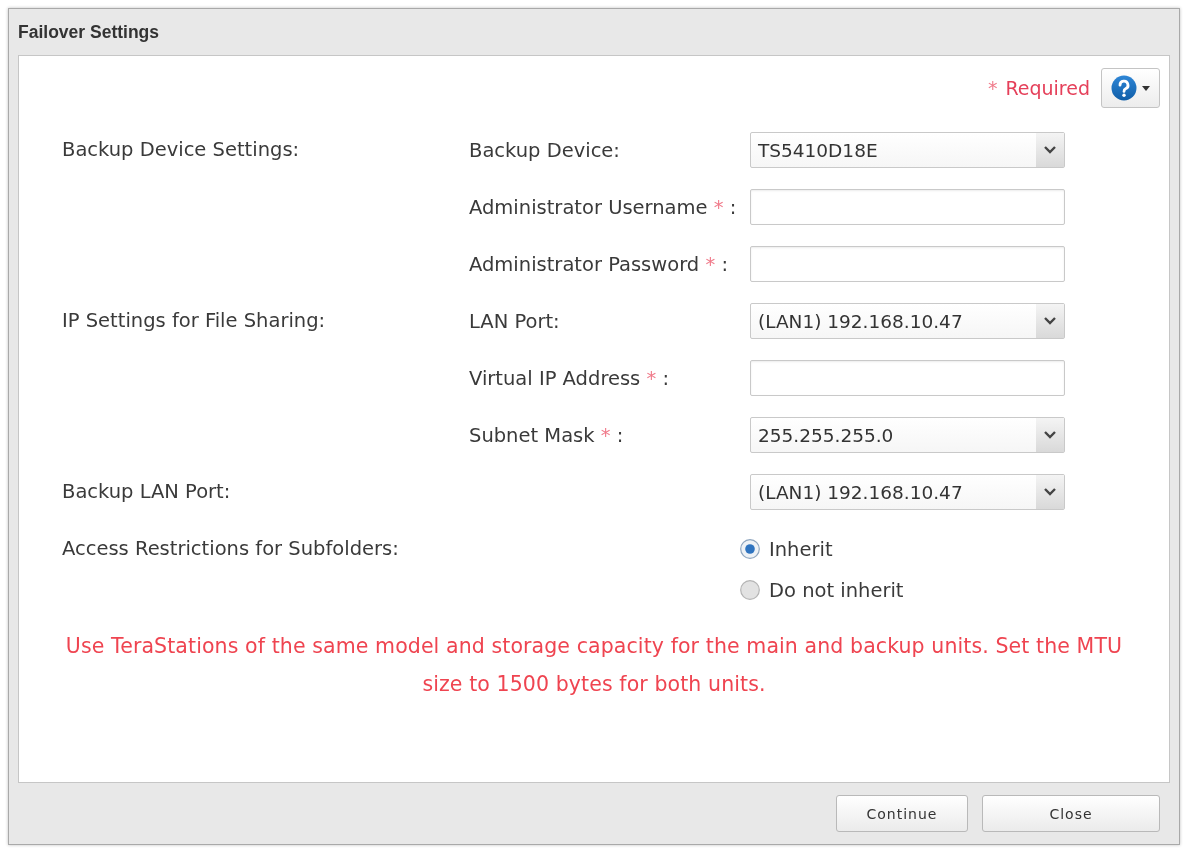  What do you see at coordinates (544, 150) in the screenshot?
I see `field-label: Backup Device:` at bounding box center [544, 150].